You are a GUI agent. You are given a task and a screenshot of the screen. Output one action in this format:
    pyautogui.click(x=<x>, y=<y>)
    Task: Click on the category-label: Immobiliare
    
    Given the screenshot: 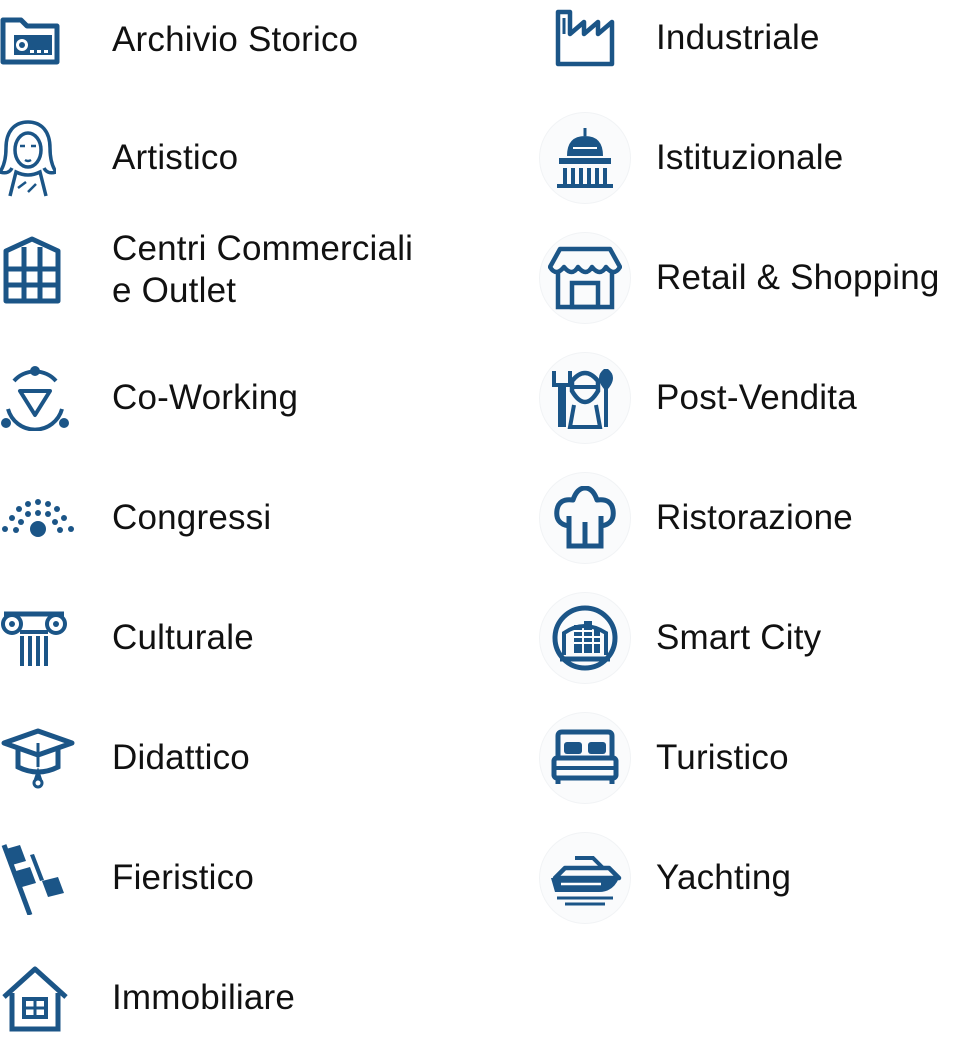 What is the action you would take?
    pyautogui.click(x=204, y=997)
    